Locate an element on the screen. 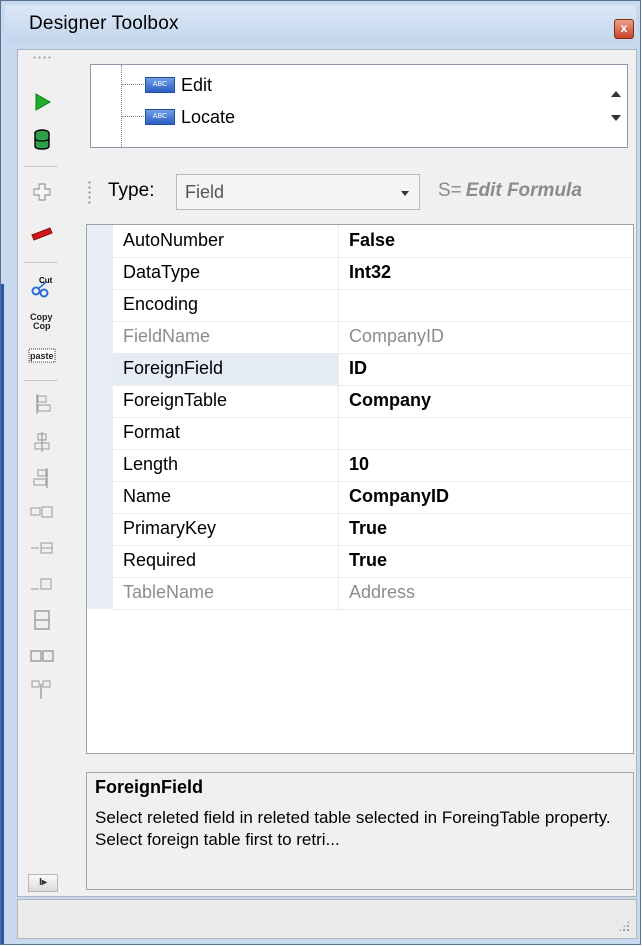 The height and width of the screenshot is (946, 642). split-vertical-button is located at coordinates (42, 620).